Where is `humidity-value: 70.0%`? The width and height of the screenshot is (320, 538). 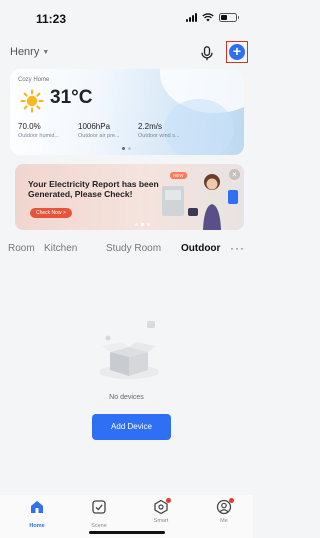
humidity-value: 70.0% is located at coordinates (29, 126).